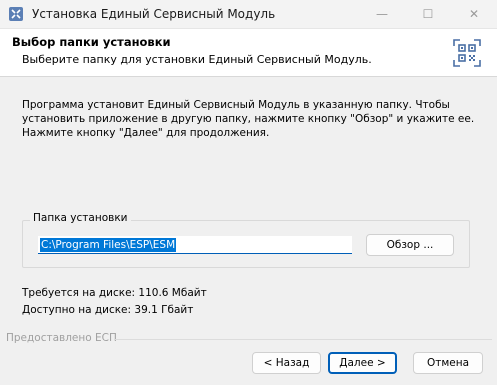  I want to click on close-button: ✕, so click(474, 14).